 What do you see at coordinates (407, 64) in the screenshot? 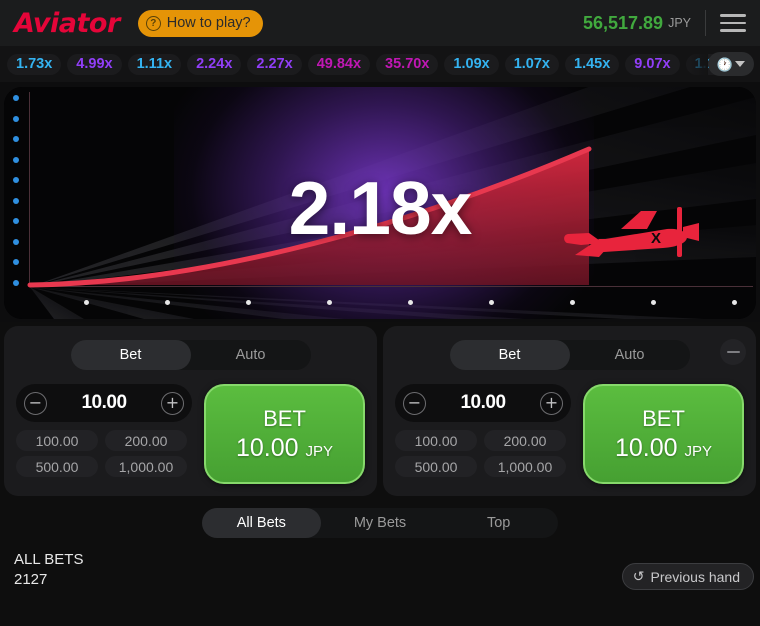
I see `history-multiplier: 35.70x` at bounding box center [407, 64].